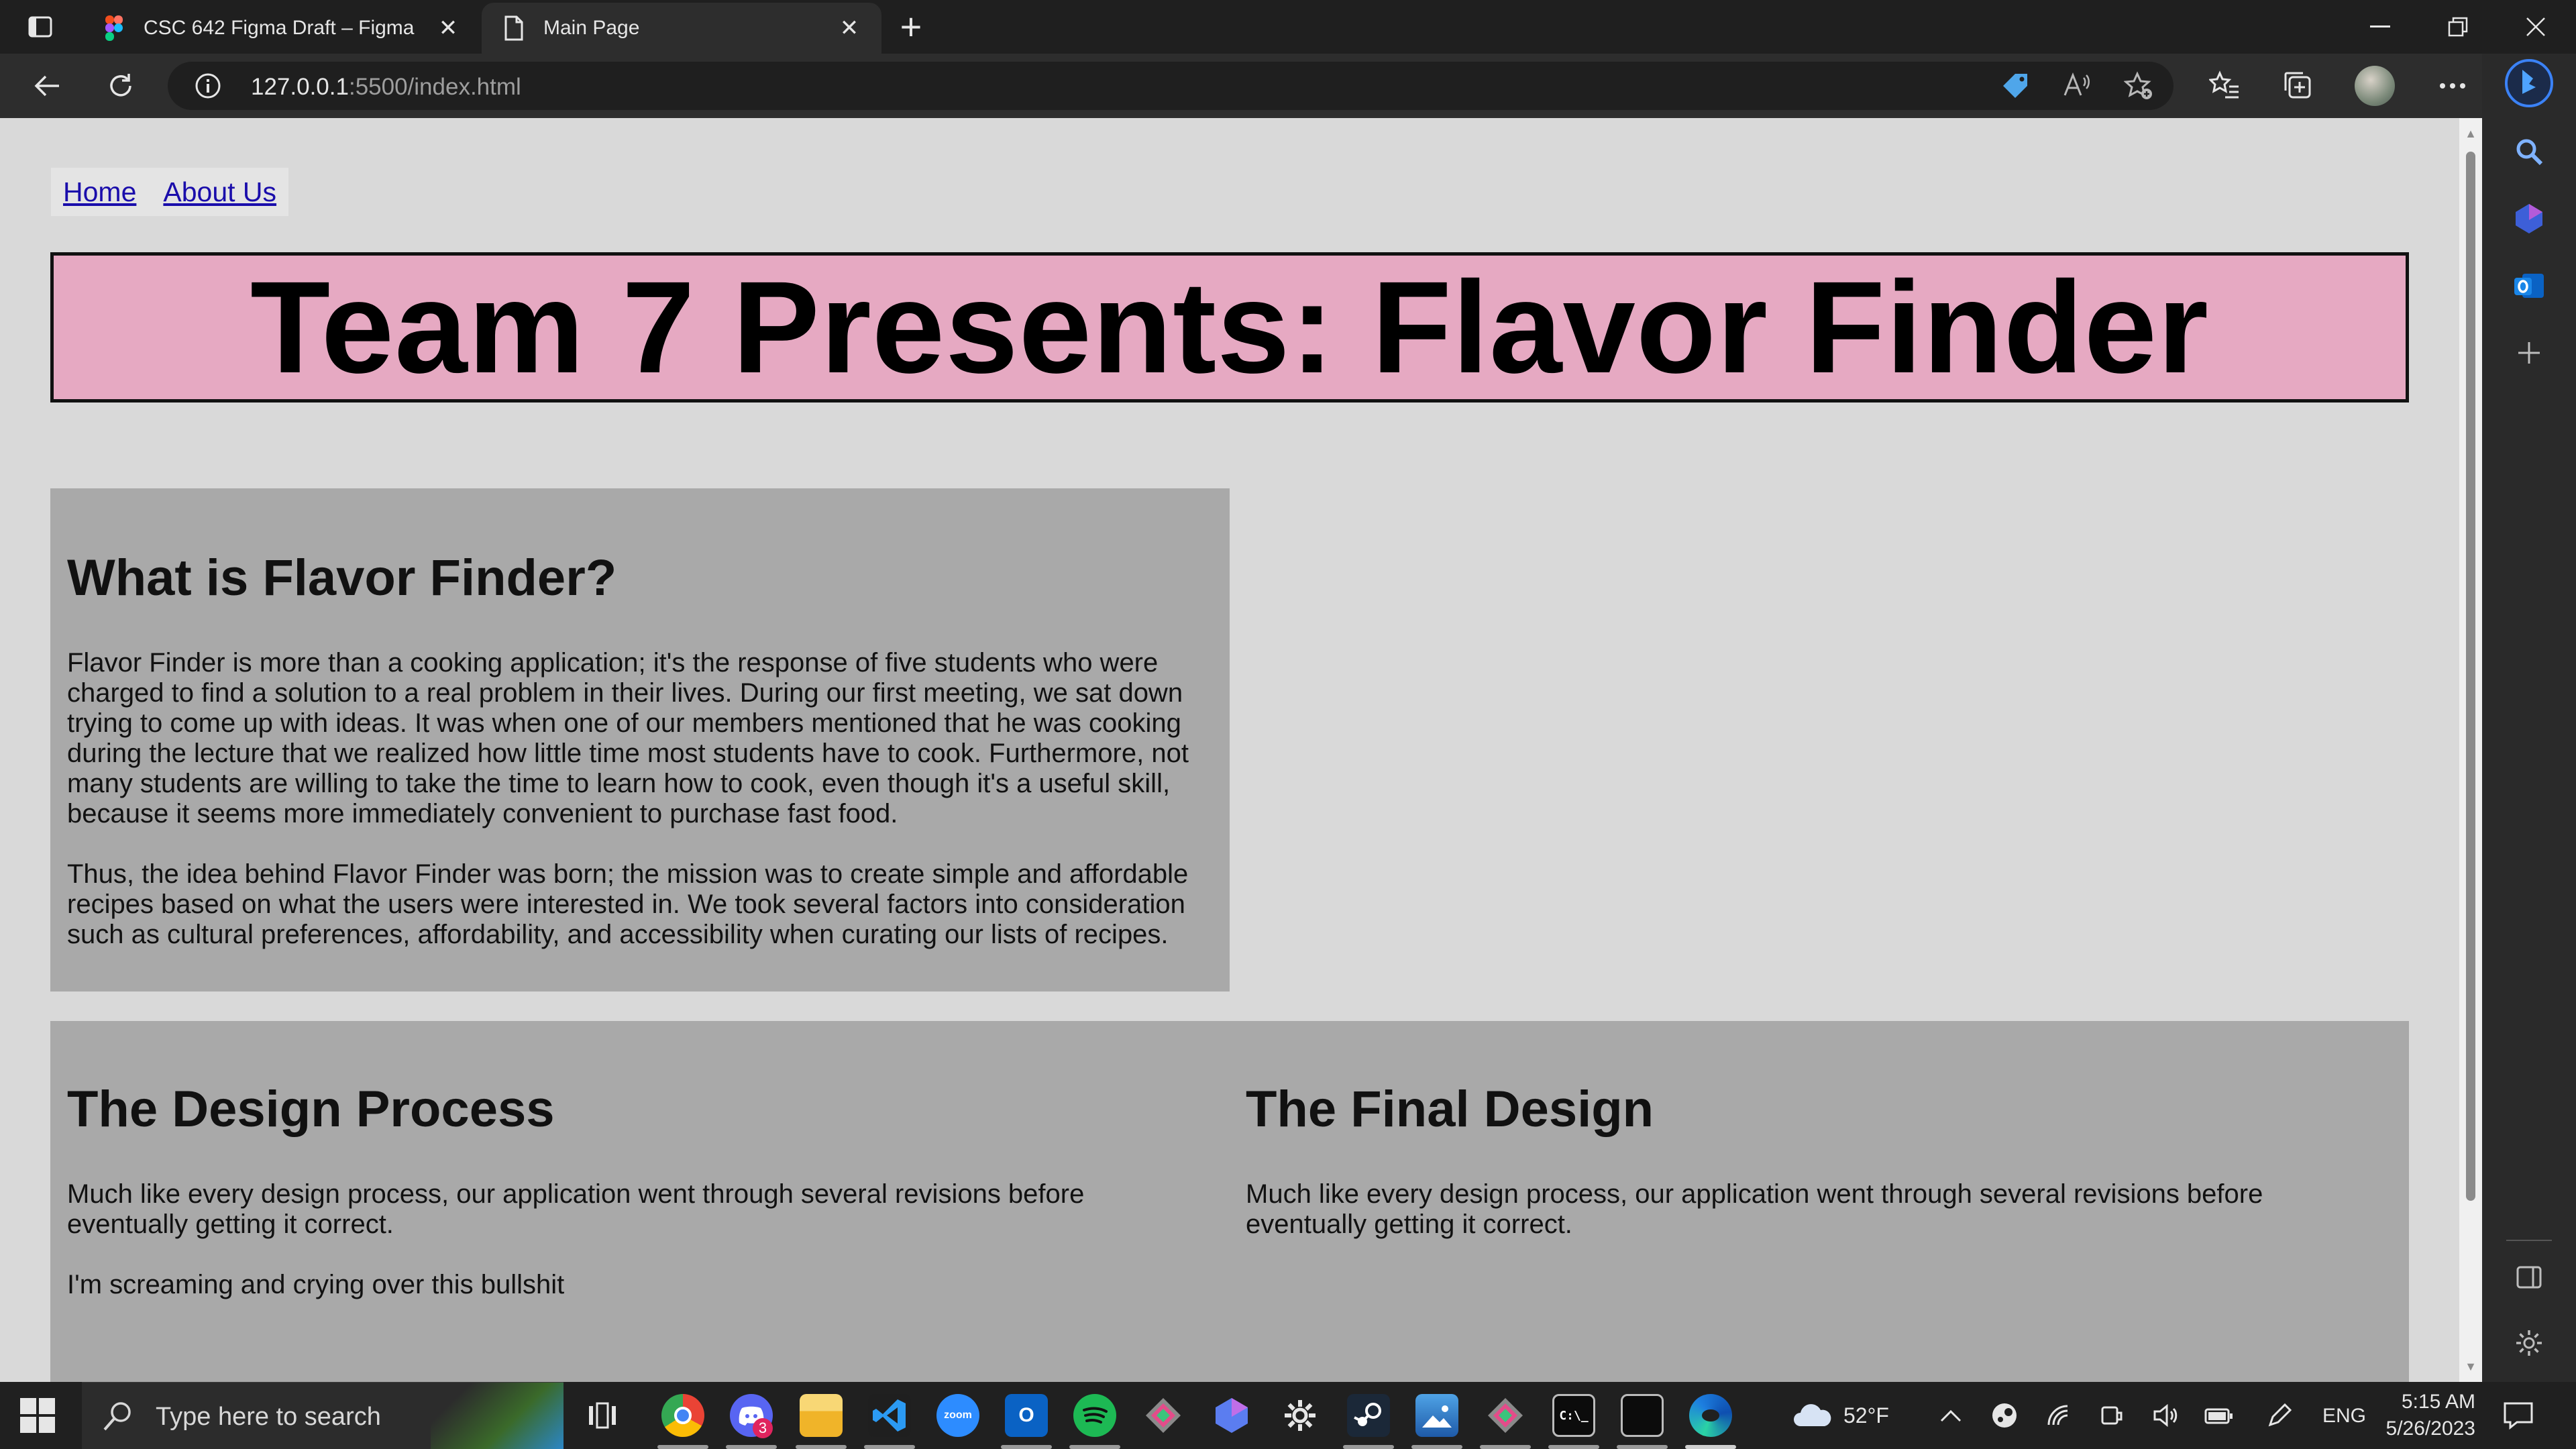 This screenshot has width=2576, height=1449. I want to click on more-options-icon, so click(2452, 86).